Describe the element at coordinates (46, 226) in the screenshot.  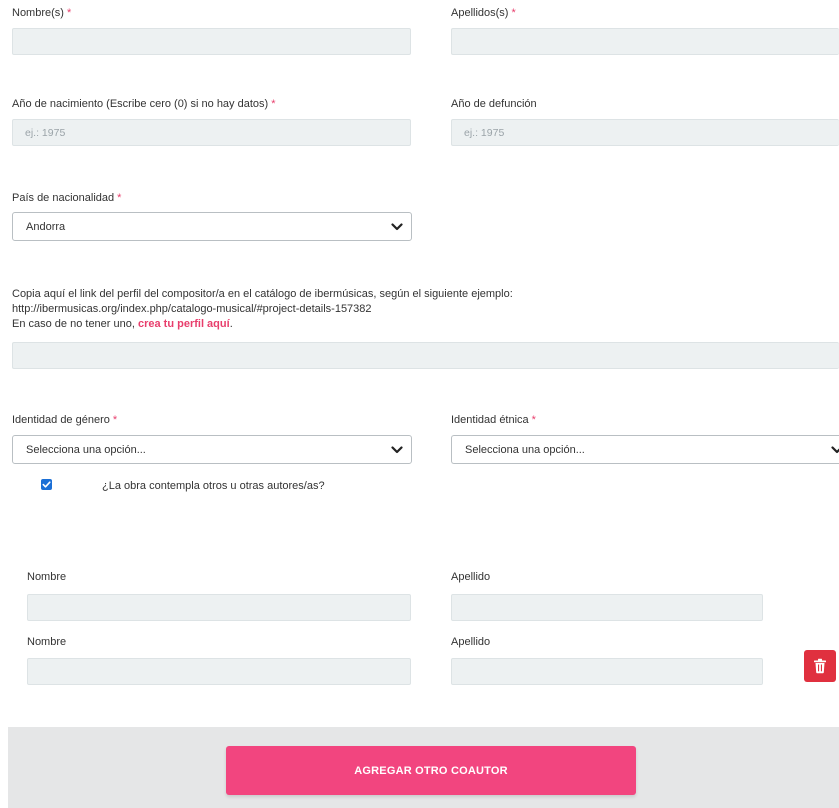
I see `pais-selected-value: Andorra` at that location.